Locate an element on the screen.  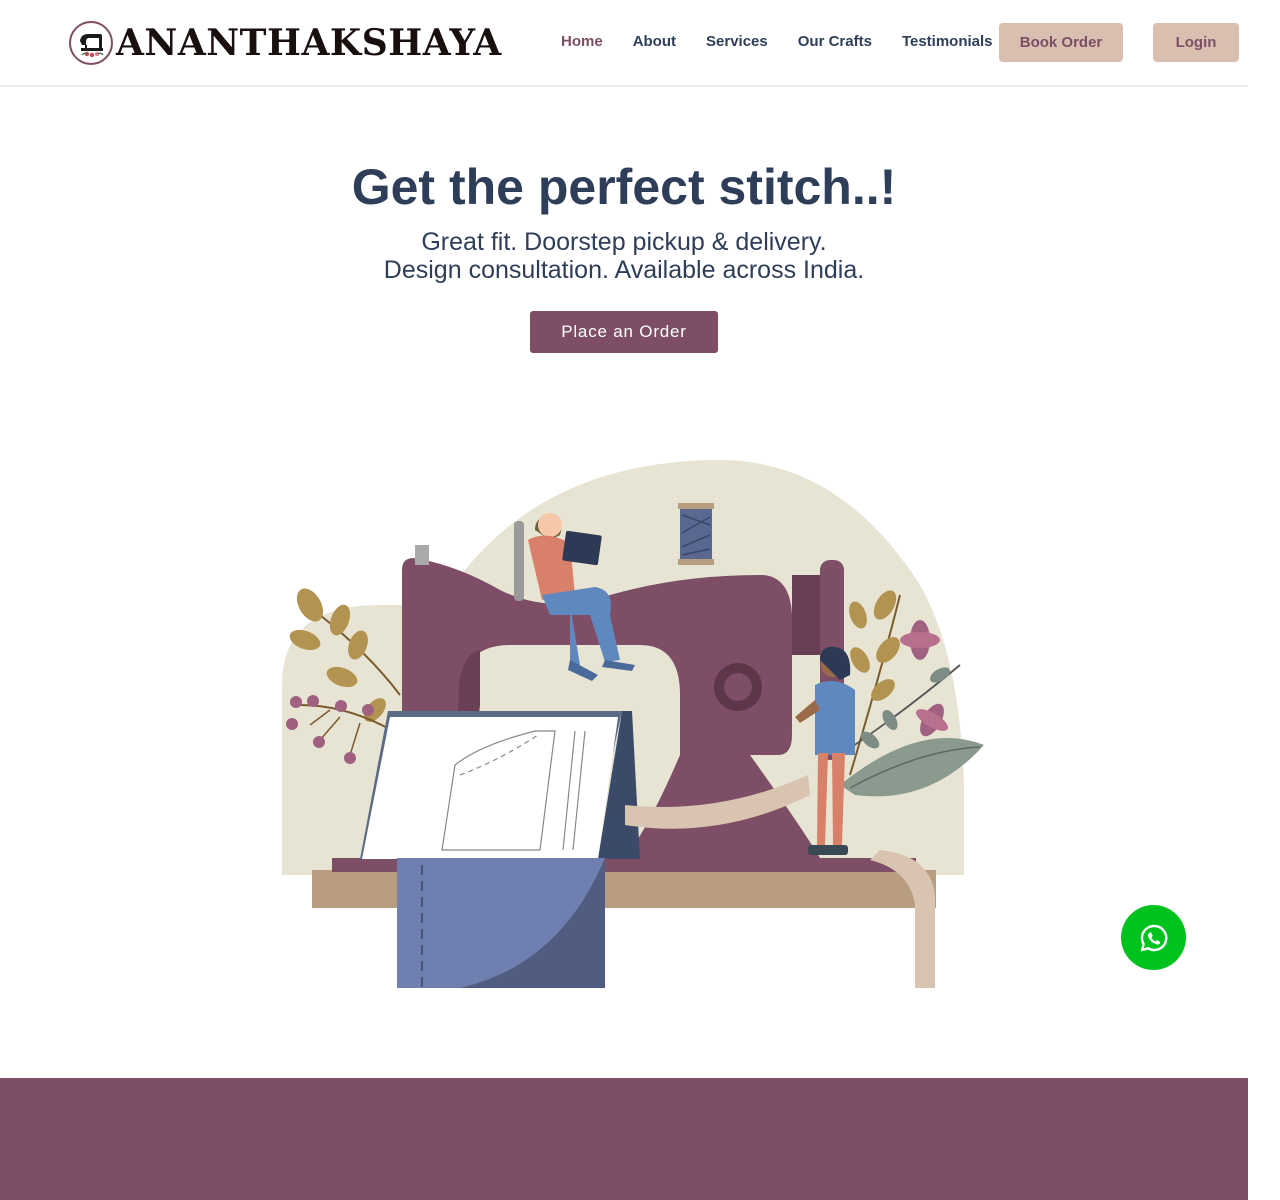
next-section-band is located at coordinates (624, 1139).